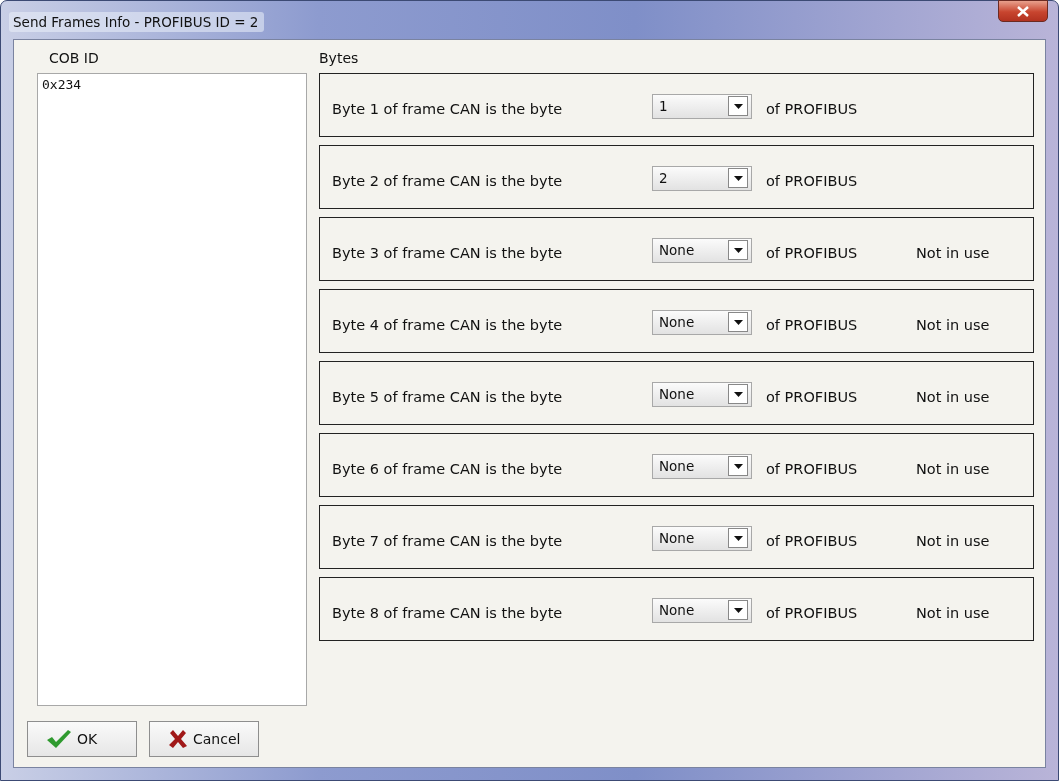 This screenshot has width=1059, height=781. What do you see at coordinates (448, 325) in the screenshot?
I see `byte-label: Byte 4 of frame CAN is the byte` at bounding box center [448, 325].